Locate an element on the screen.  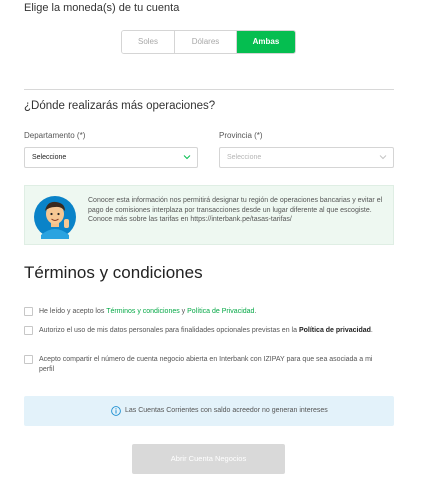
currency-option-soles: Soles is located at coordinates (148, 42).